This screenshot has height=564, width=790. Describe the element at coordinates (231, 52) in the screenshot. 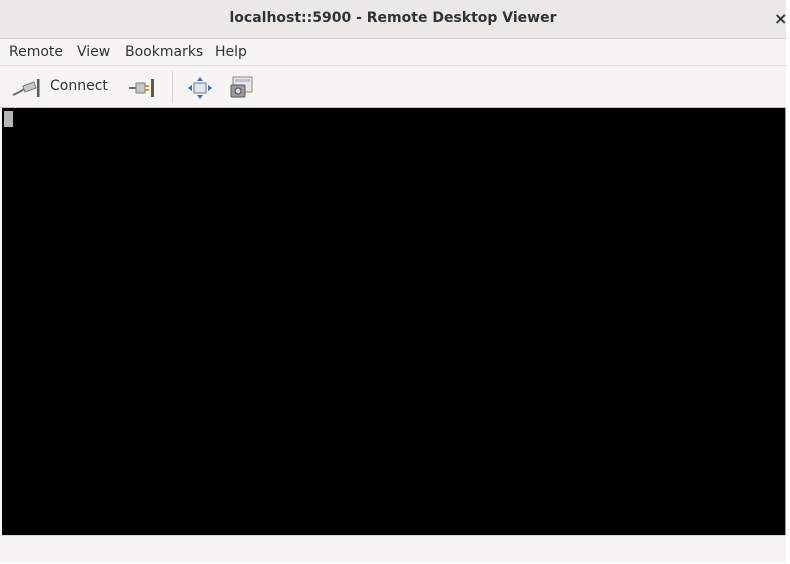

I see `menu-help: Help` at that location.